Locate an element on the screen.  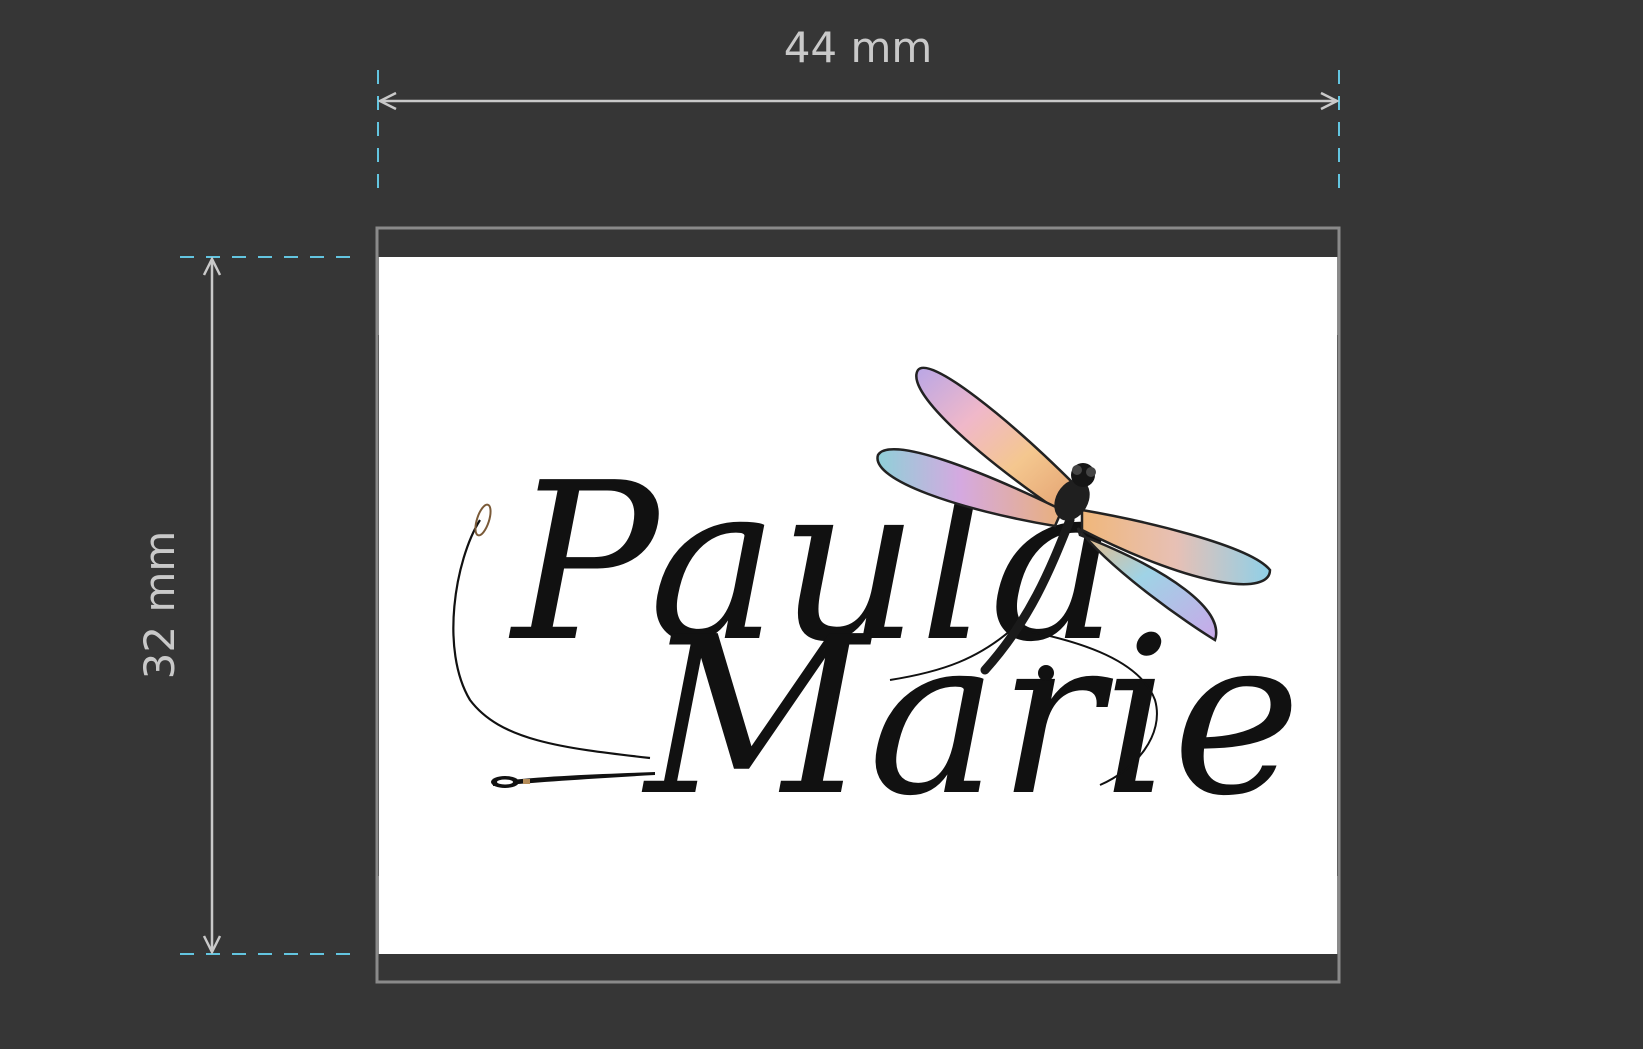
height-label: 32 mm is located at coordinates (159, 605).